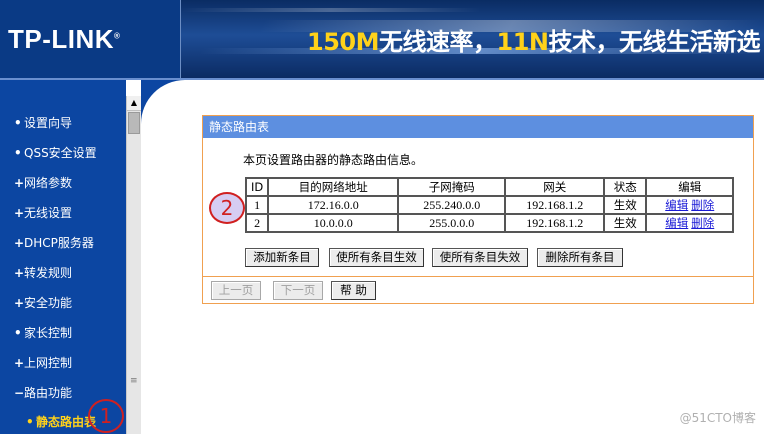  What do you see at coordinates (134, 123) in the screenshot?
I see `scroll-thumb` at bounding box center [134, 123].